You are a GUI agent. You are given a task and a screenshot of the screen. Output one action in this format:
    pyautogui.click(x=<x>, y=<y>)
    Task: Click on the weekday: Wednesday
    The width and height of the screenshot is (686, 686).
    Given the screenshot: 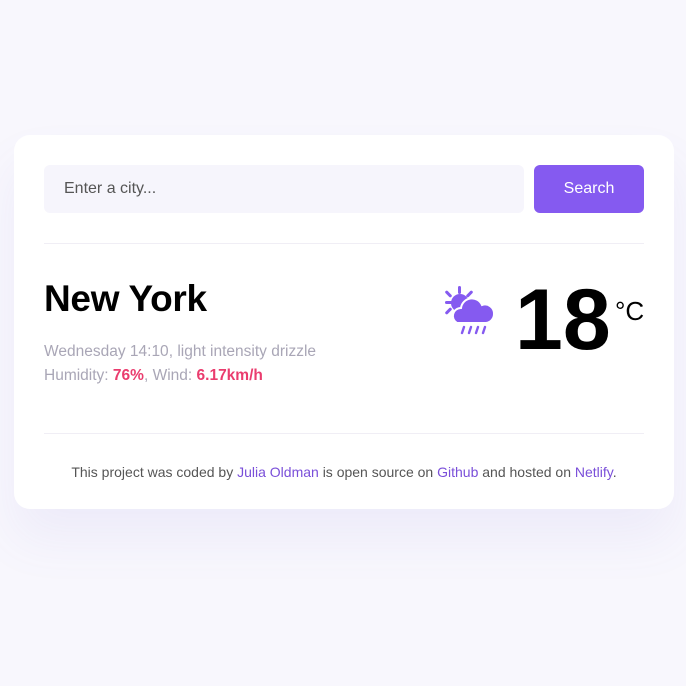 What is the action you would take?
    pyautogui.click(x=85, y=351)
    